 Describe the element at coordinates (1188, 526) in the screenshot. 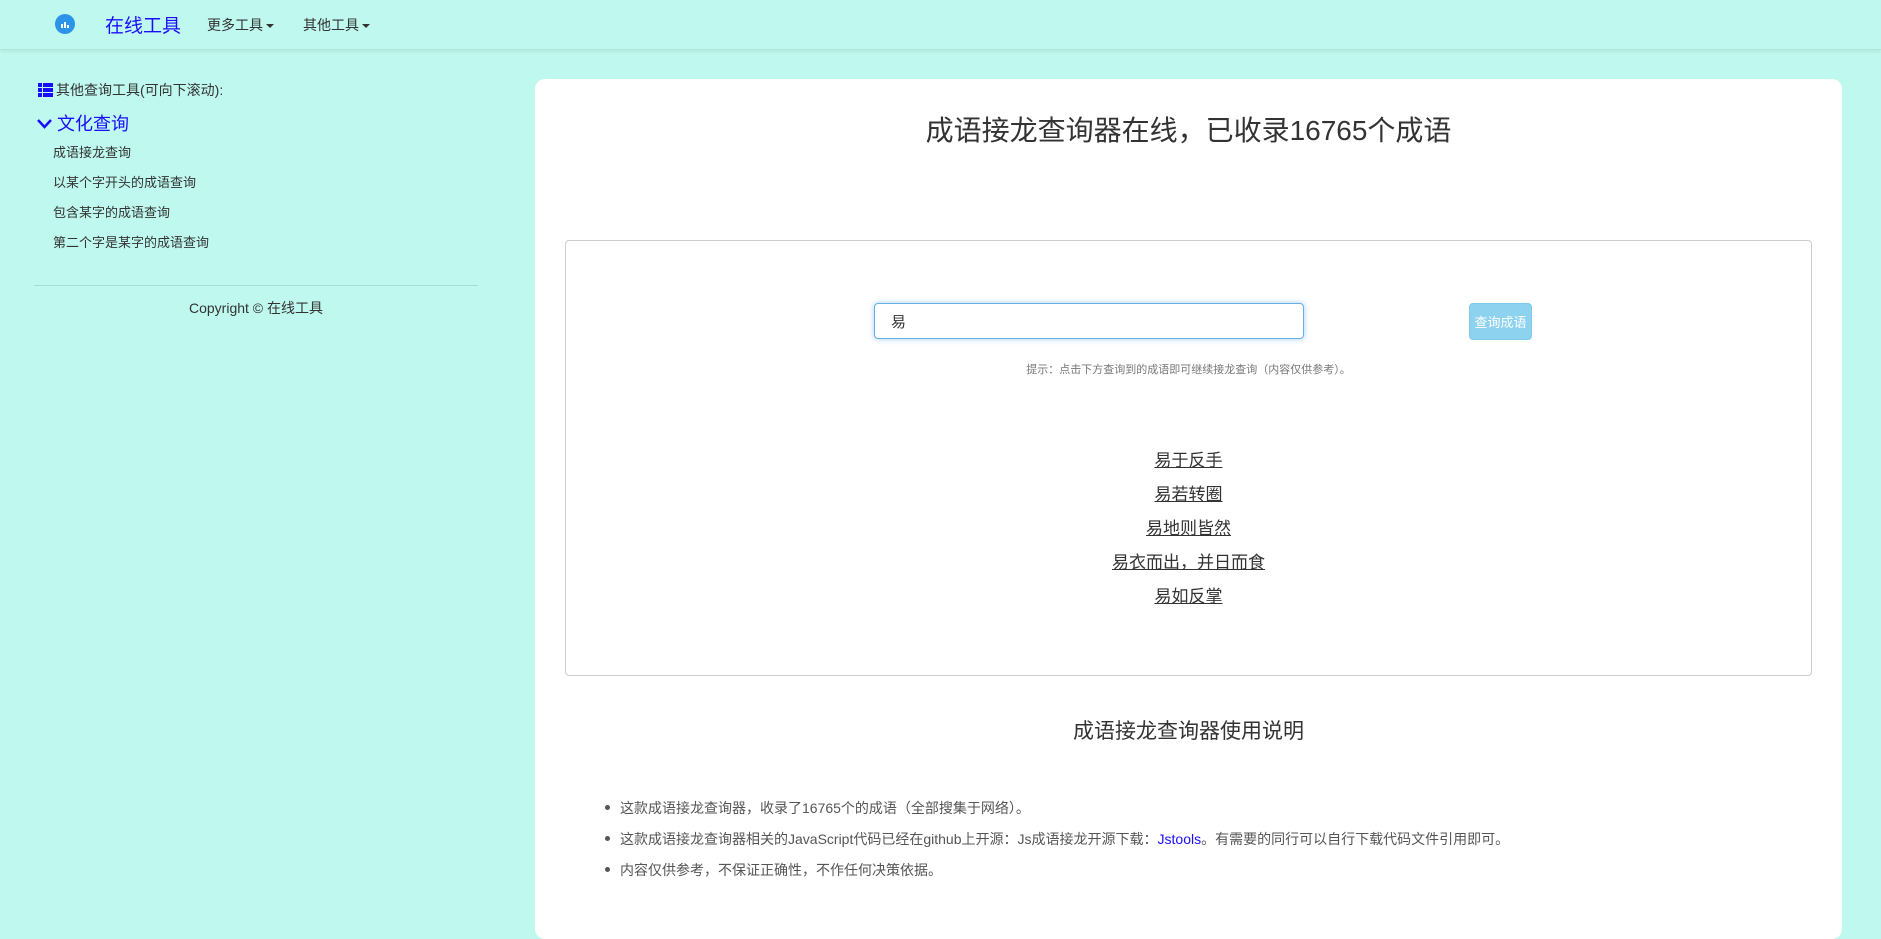

I see `result-link: 易地则皆然` at that location.